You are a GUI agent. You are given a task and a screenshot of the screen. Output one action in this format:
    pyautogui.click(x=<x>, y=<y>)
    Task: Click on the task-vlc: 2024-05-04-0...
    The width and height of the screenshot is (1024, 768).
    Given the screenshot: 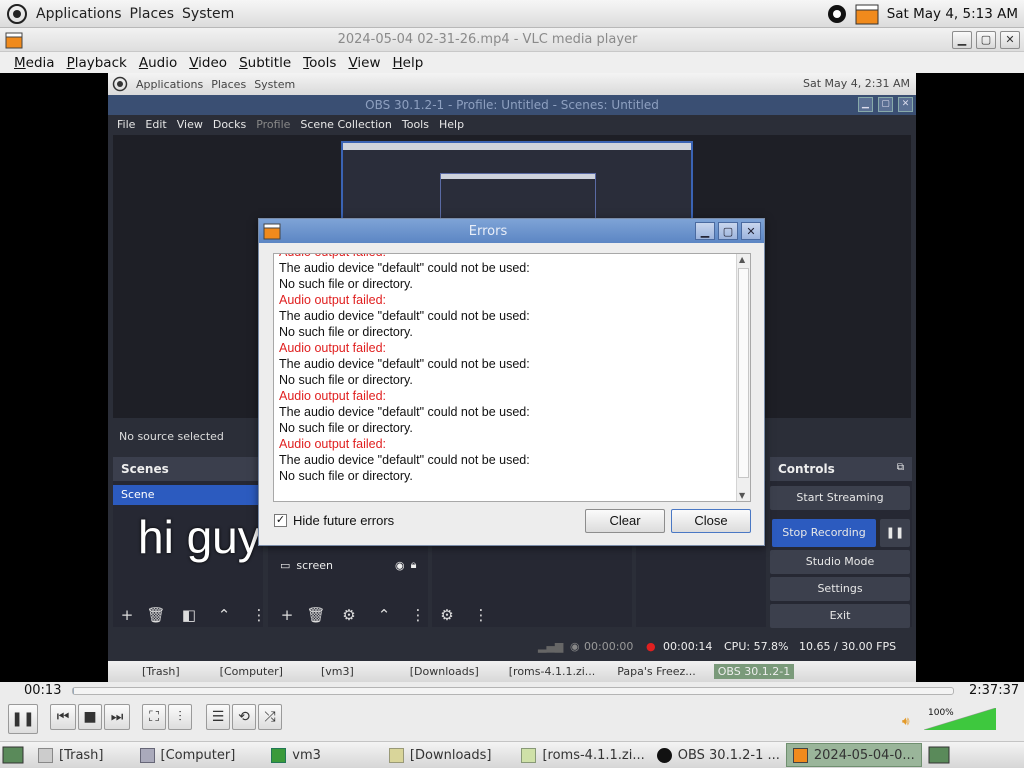 What is the action you would take?
    pyautogui.click(x=853, y=755)
    